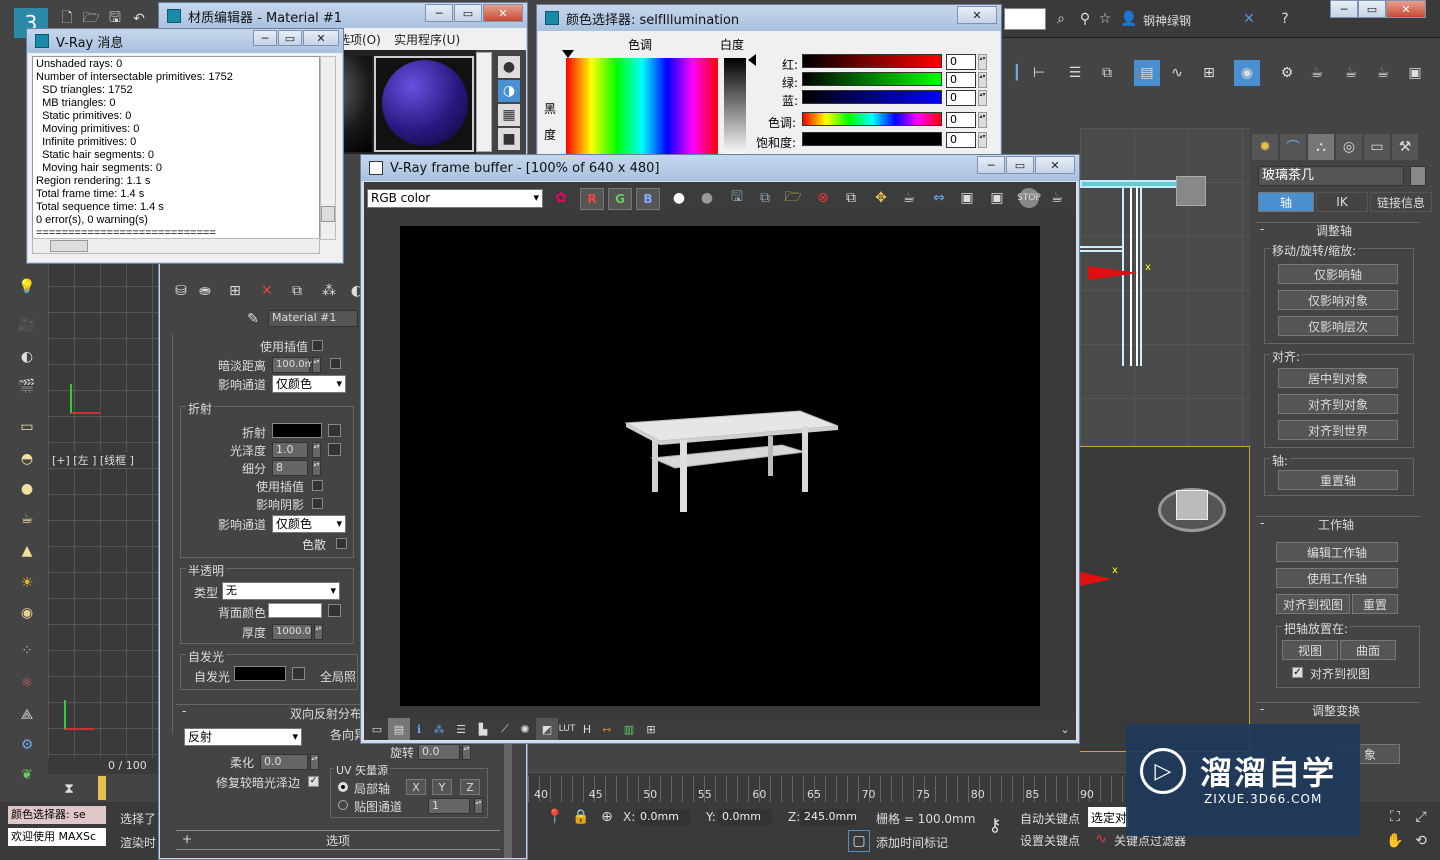 Image resolution: width=1440 pixels, height=860 pixels. What do you see at coordinates (1025, 19) in the screenshot?
I see `search-field` at bounding box center [1025, 19].